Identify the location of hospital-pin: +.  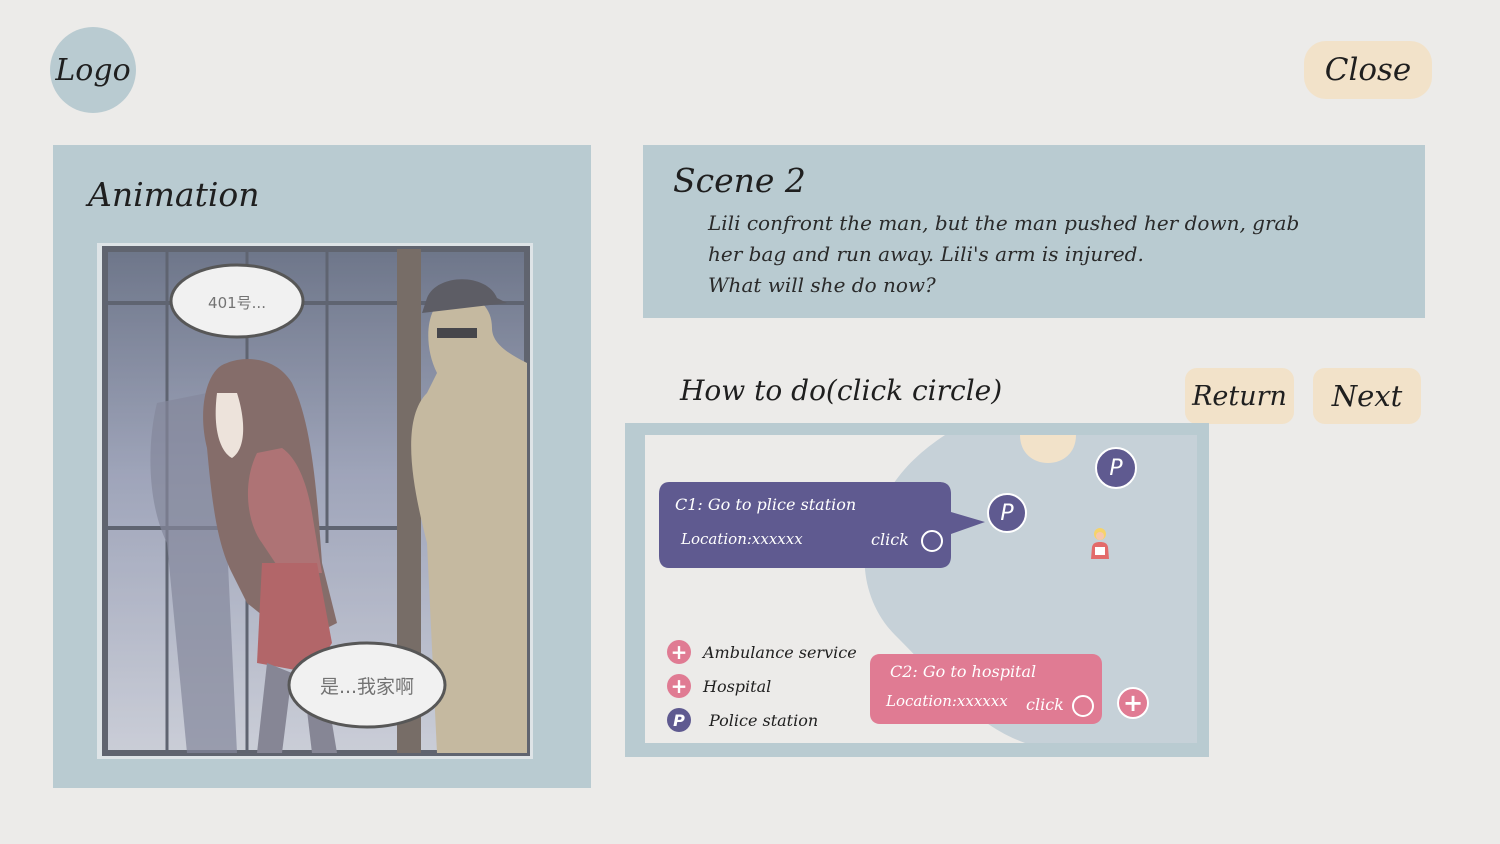
(1133, 703).